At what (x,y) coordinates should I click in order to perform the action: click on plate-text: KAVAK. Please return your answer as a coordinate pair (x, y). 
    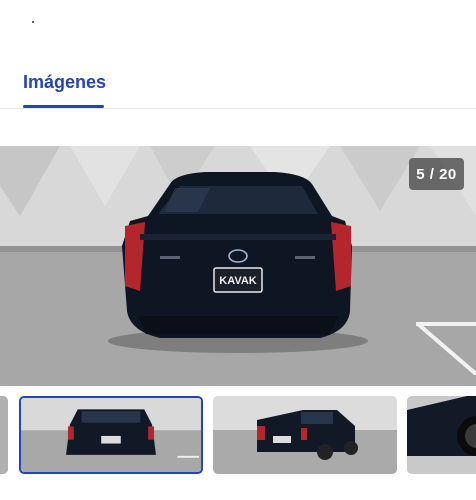
    Looking at the image, I should click on (238, 281).